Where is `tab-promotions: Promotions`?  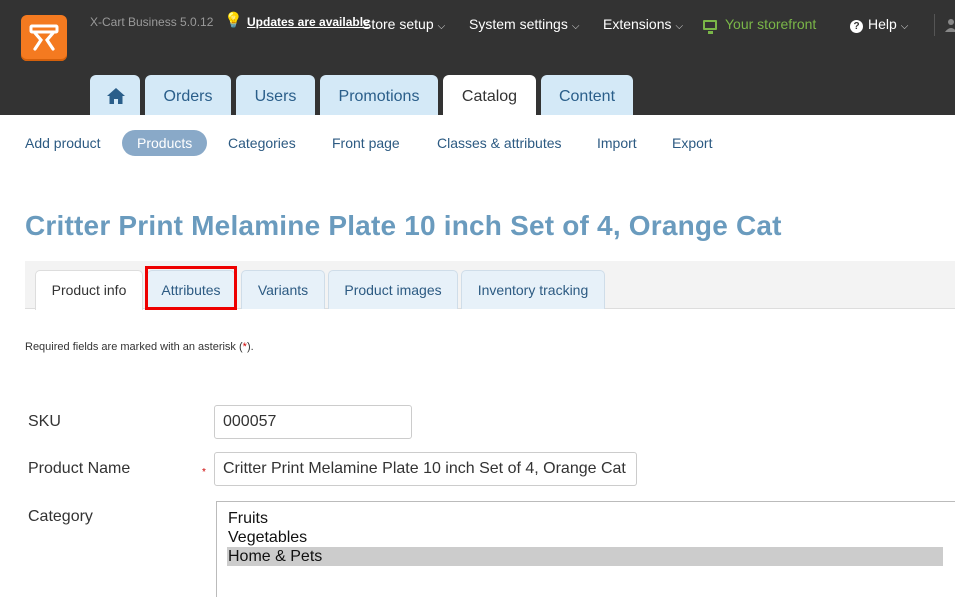
tab-promotions: Promotions is located at coordinates (379, 95).